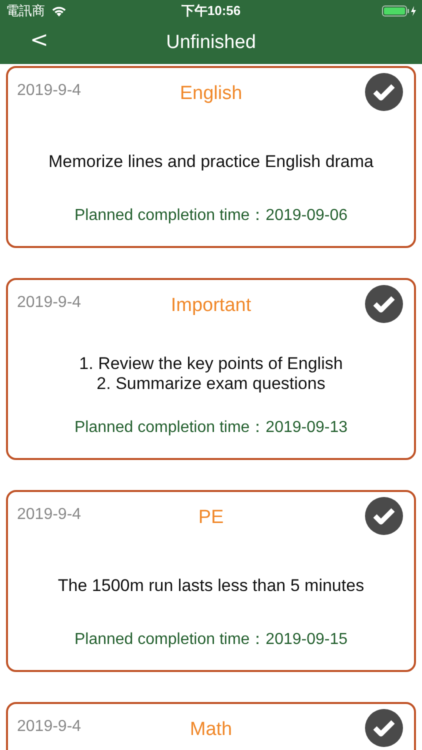 The height and width of the screenshot is (750, 422). Describe the element at coordinates (211, 162) in the screenshot. I see `task-description: Memorize lines and practice English drama` at that location.